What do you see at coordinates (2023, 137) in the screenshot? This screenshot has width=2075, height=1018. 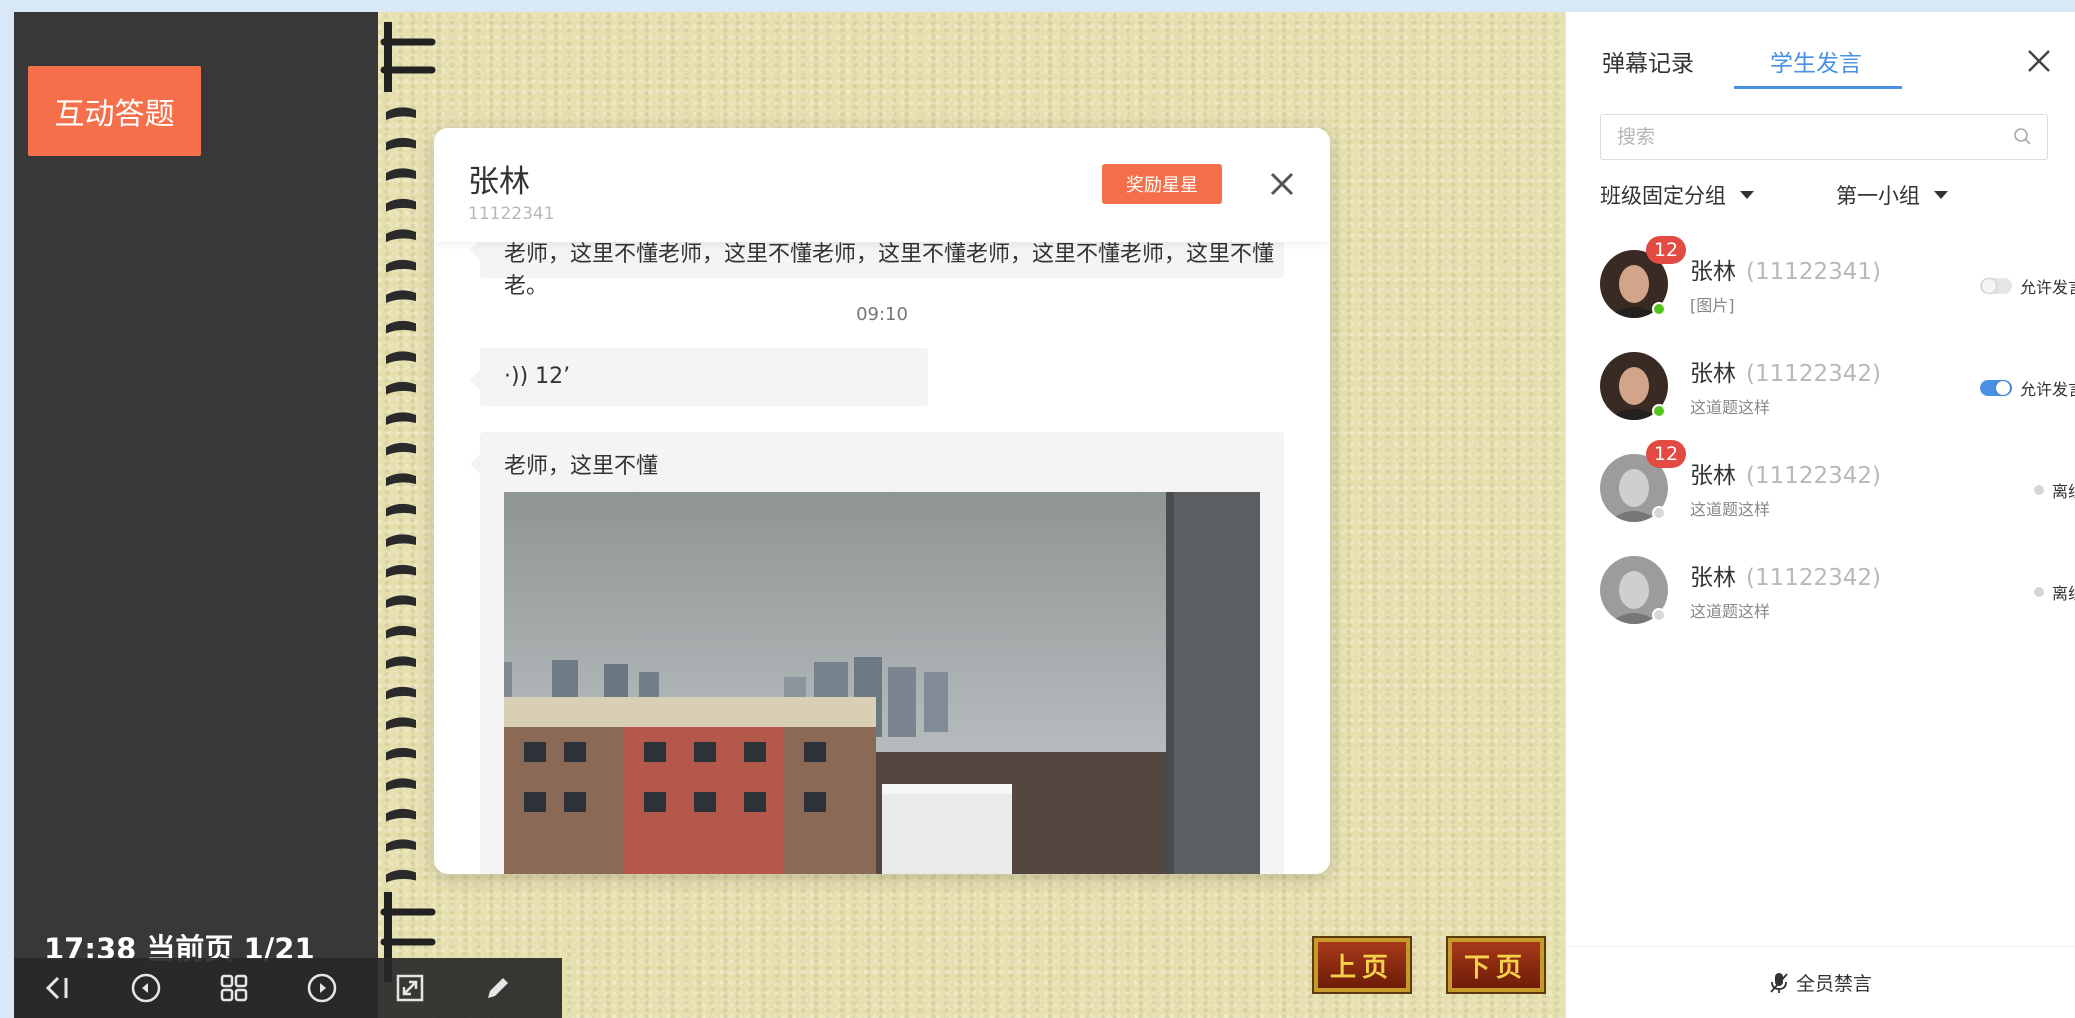 I see `search-icon` at bounding box center [2023, 137].